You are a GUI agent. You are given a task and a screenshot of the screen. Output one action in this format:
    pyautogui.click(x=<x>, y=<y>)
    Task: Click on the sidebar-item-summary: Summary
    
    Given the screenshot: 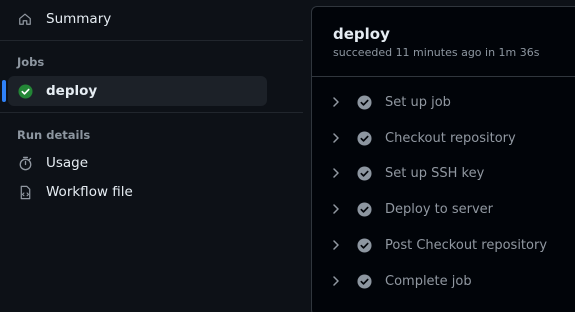 What is the action you would take?
    pyautogui.click(x=137, y=19)
    